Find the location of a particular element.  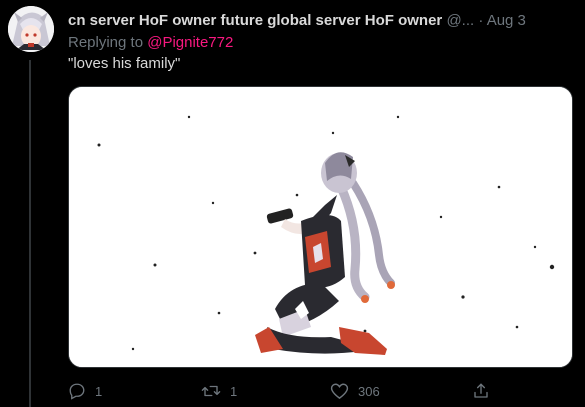

like-button: 306 is located at coordinates (355, 391).